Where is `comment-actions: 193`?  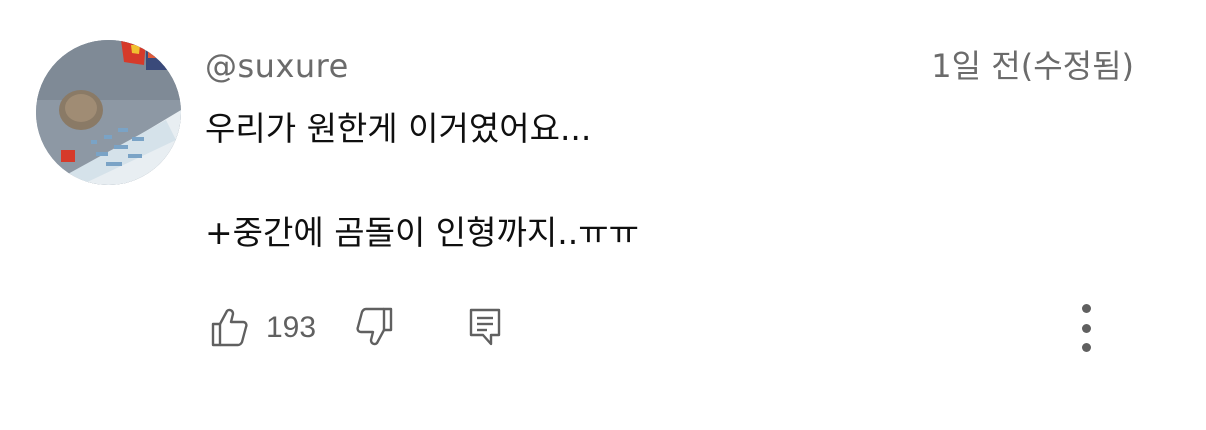 comment-actions: 193 is located at coordinates (356, 328).